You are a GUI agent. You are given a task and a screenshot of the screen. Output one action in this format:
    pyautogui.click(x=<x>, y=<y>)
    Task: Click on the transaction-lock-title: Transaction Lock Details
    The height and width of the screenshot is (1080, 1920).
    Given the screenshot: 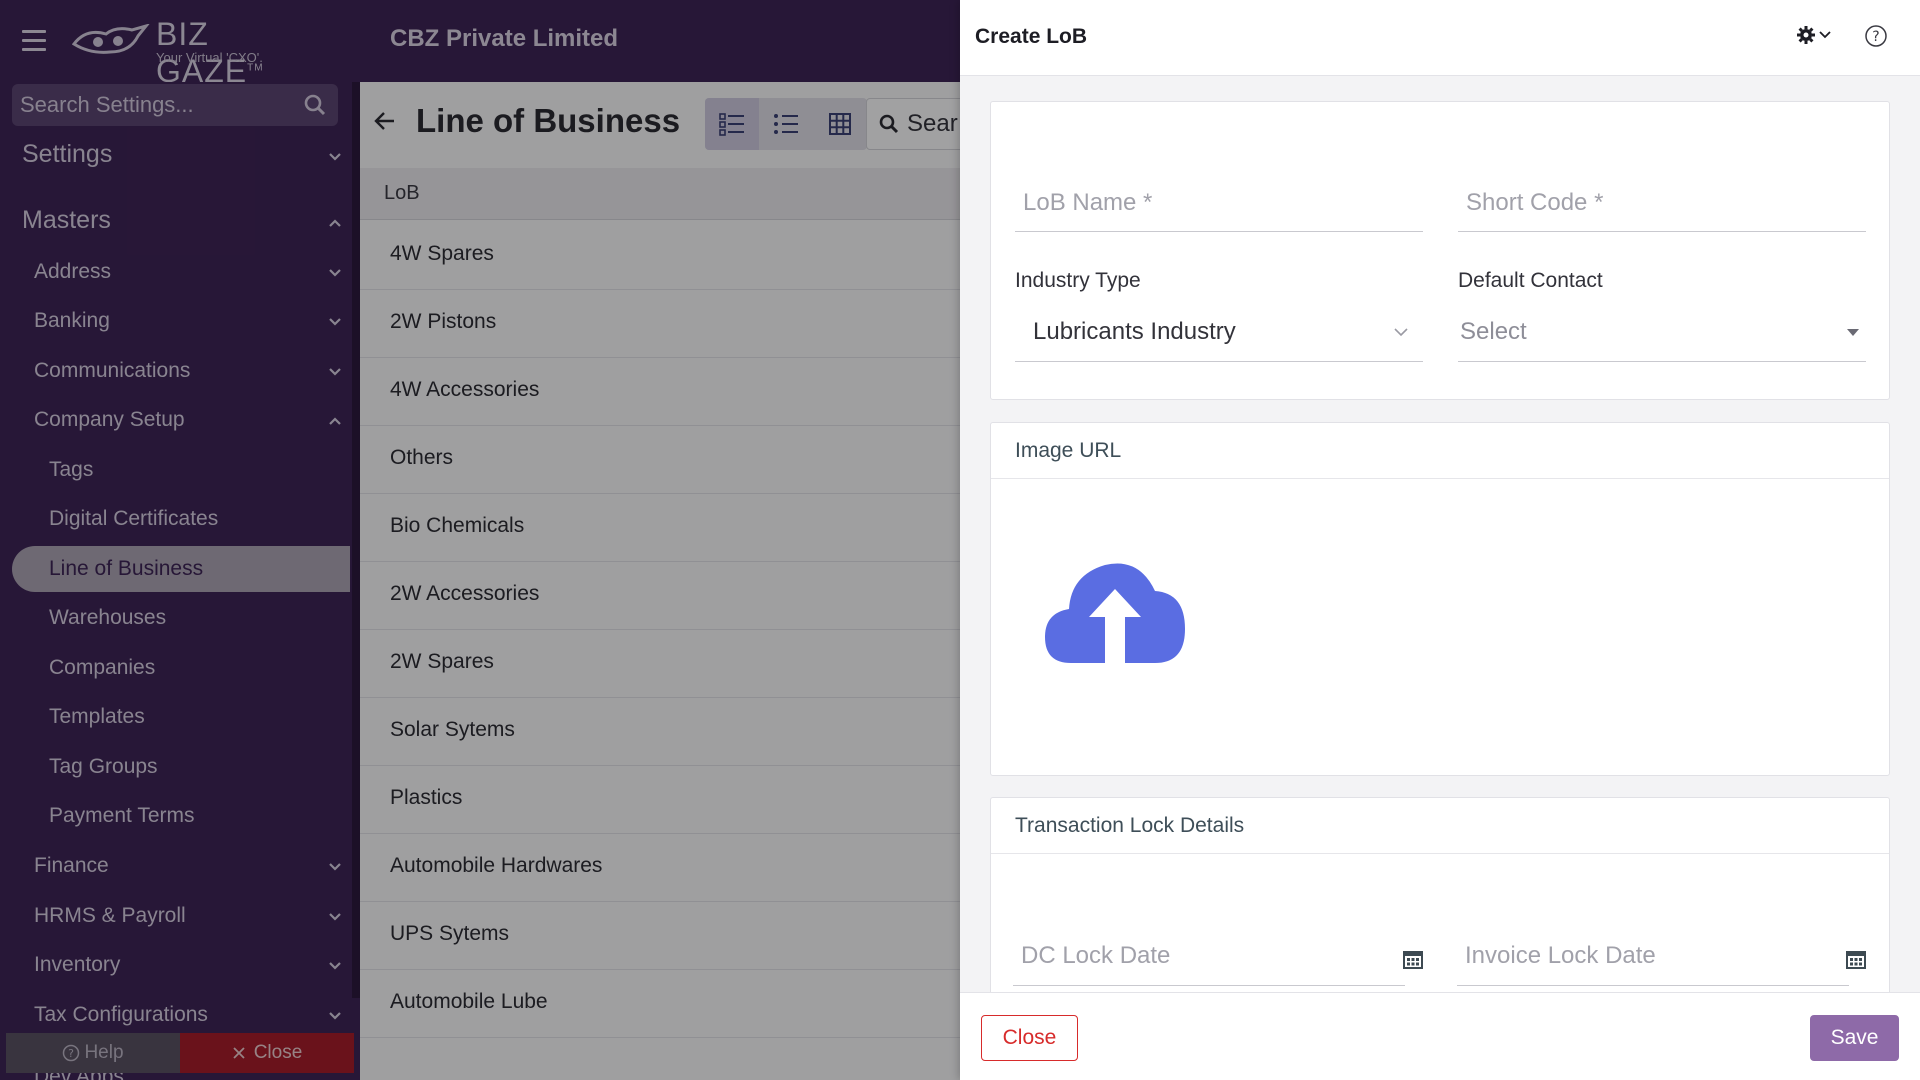 What is the action you would take?
    pyautogui.click(x=1440, y=826)
    